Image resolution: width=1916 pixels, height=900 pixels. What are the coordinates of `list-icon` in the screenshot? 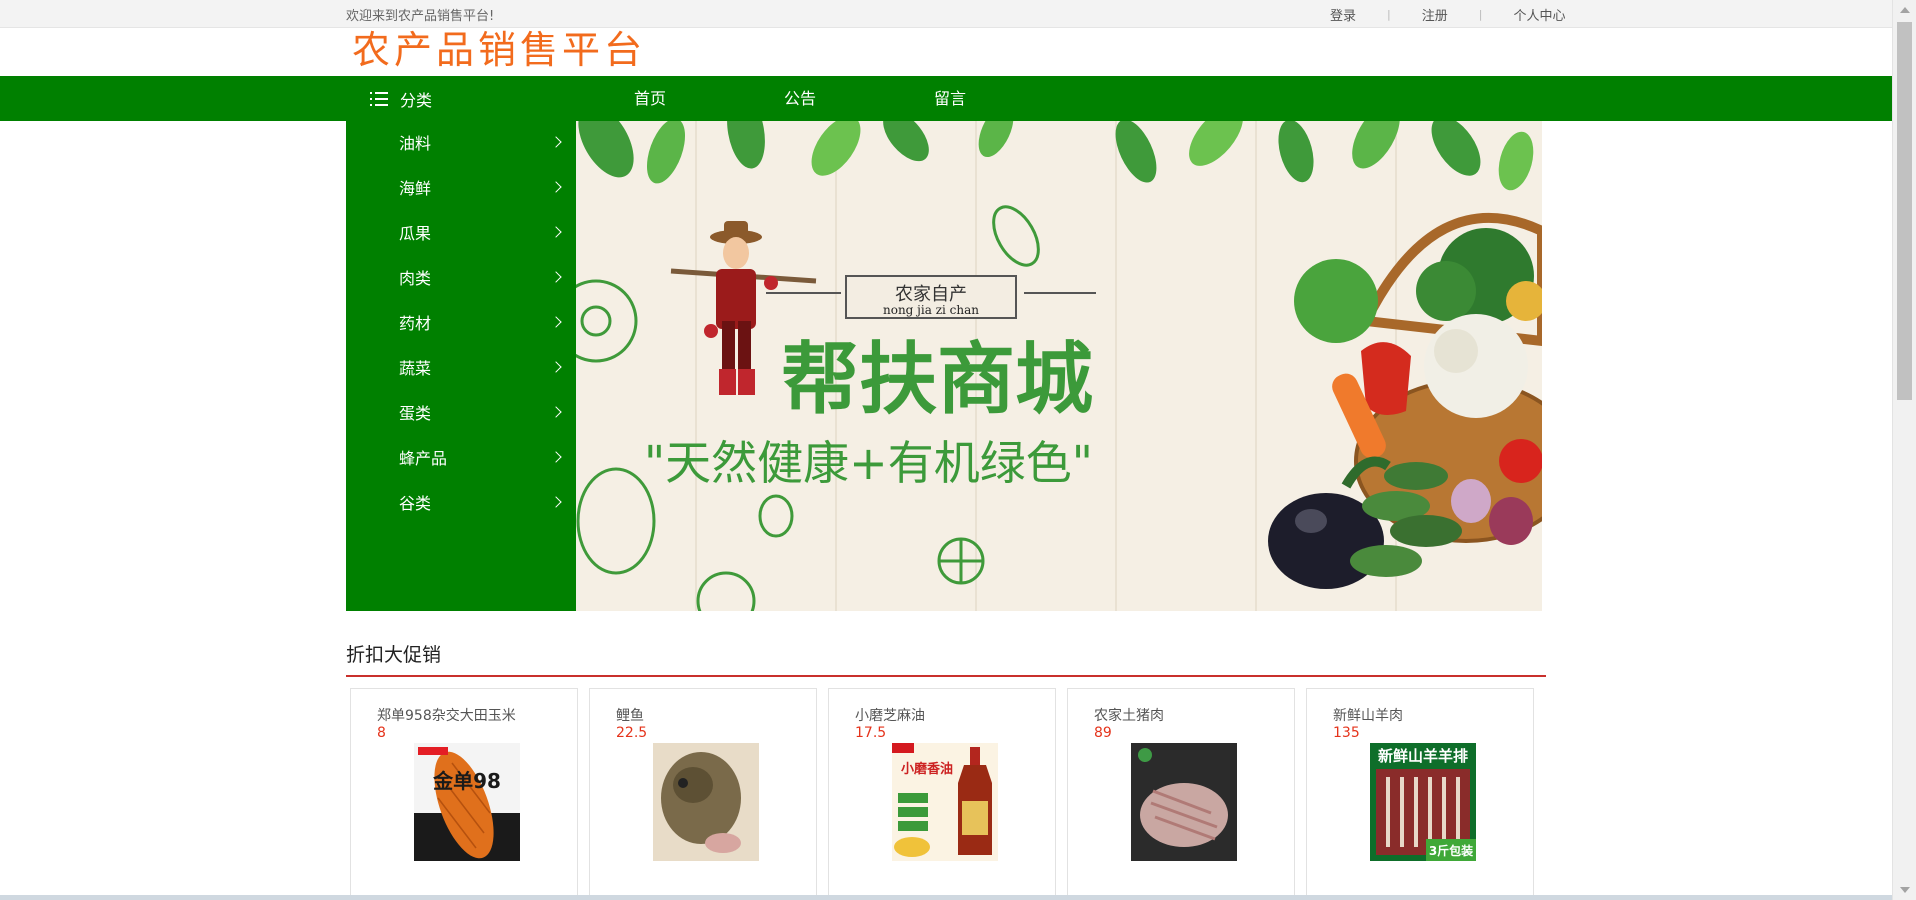 It's located at (379, 98).